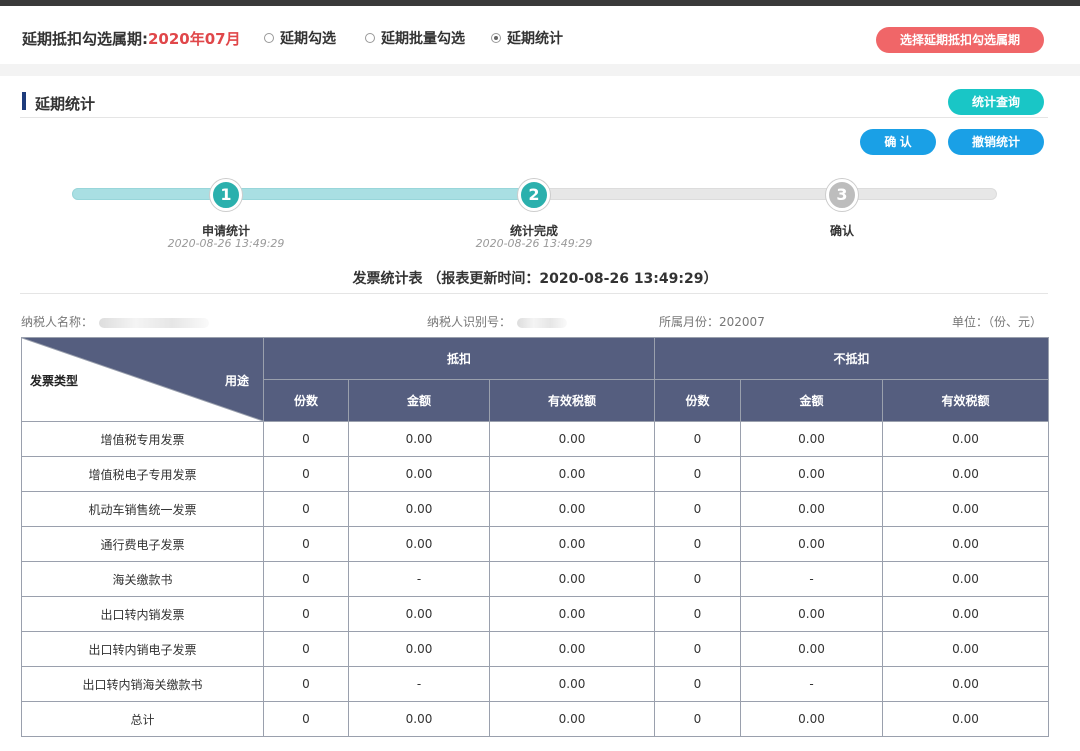  I want to click on select-period-button: 选择延期抵扣勾选属期, so click(960, 40).